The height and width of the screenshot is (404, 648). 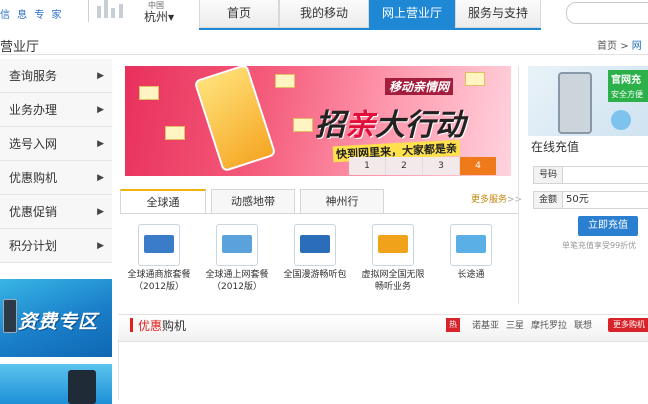 What do you see at coordinates (330, 125) in the screenshot?
I see `hero-title-a: 招` at bounding box center [330, 125].